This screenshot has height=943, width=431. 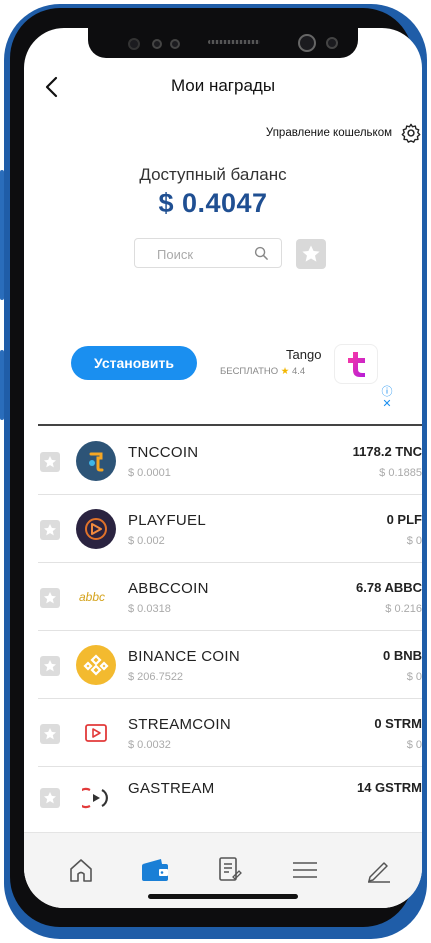 I want to click on wallet-management-label: Управление кошельком, so click(x=329, y=133).